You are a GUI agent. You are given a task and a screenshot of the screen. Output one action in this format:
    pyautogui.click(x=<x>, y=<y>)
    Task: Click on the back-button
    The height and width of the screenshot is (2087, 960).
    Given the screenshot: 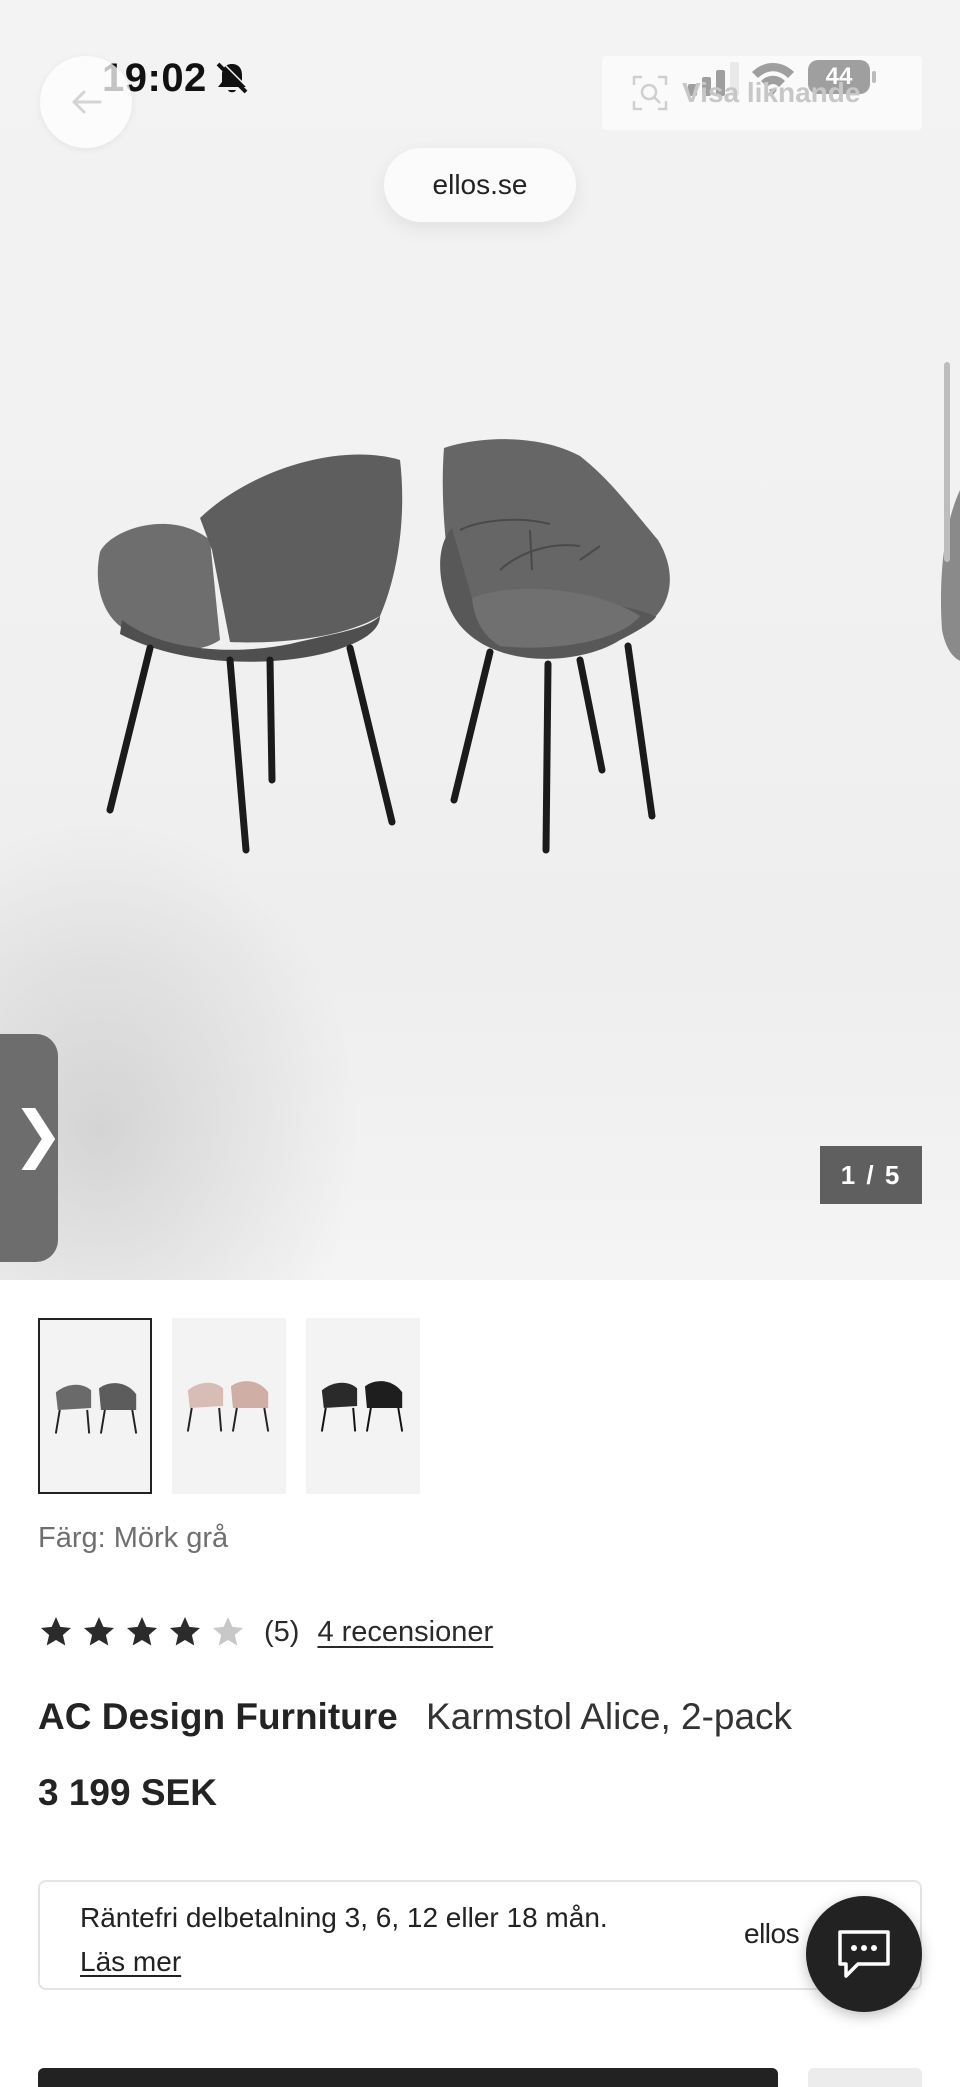 What is the action you would take?
    pyautogui.click(x=86, y=102)
    